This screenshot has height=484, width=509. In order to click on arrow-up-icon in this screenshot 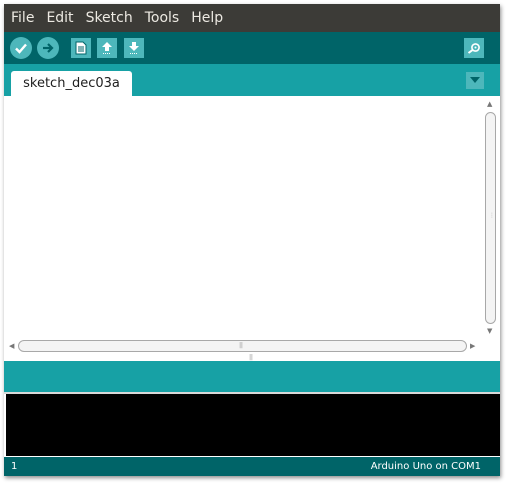, I will do `click(107, 48)`.